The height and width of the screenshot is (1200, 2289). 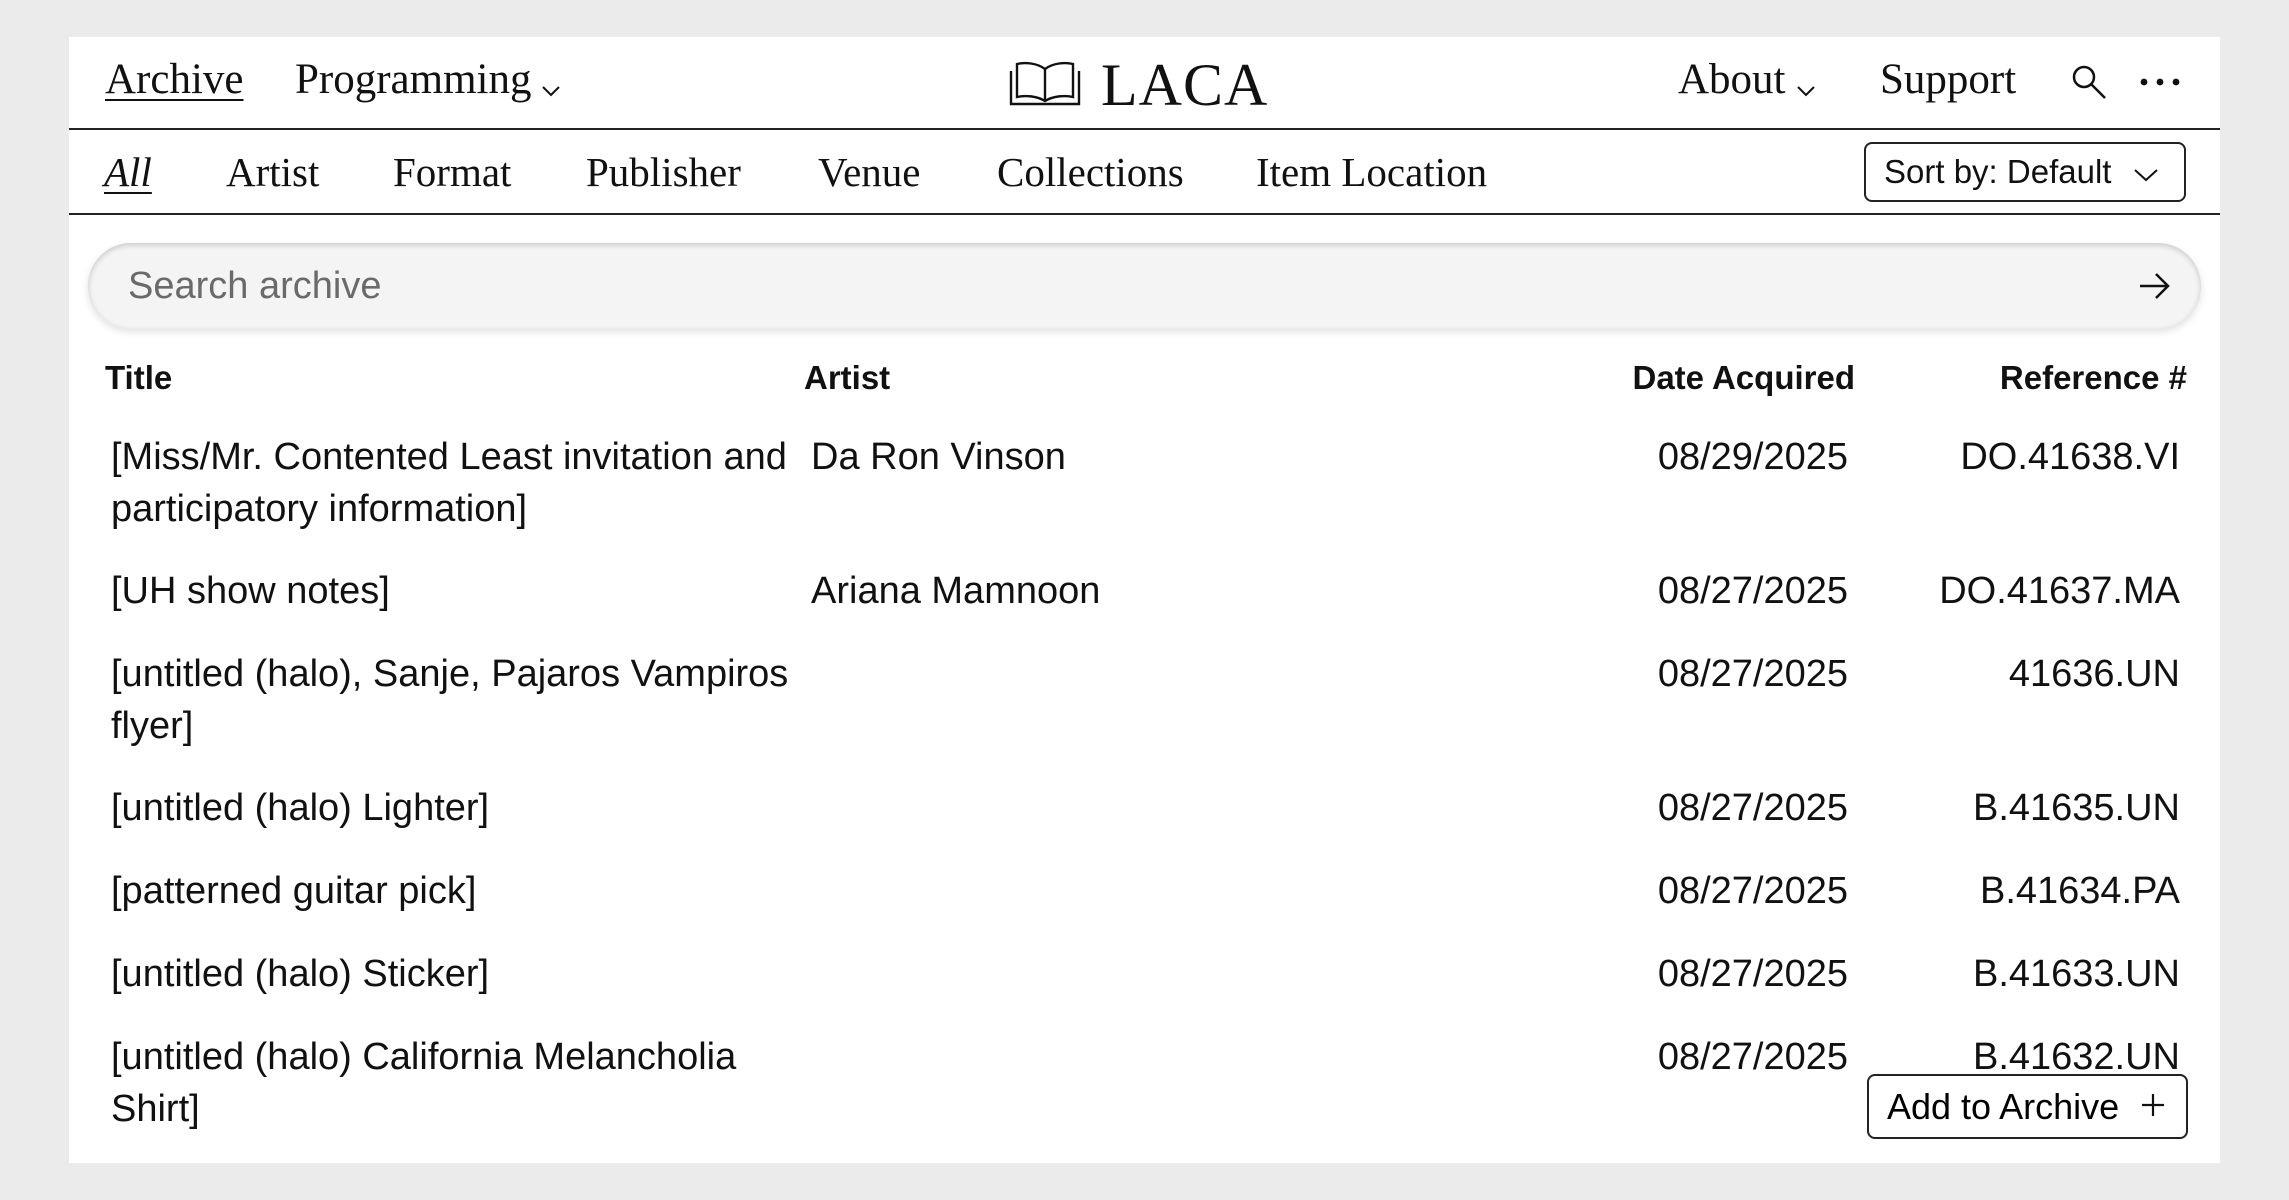 What do you see at coordinates (1732, 79) in the screenshot?
I see `nav-about-label: About` at bounding box center [1732, 79].